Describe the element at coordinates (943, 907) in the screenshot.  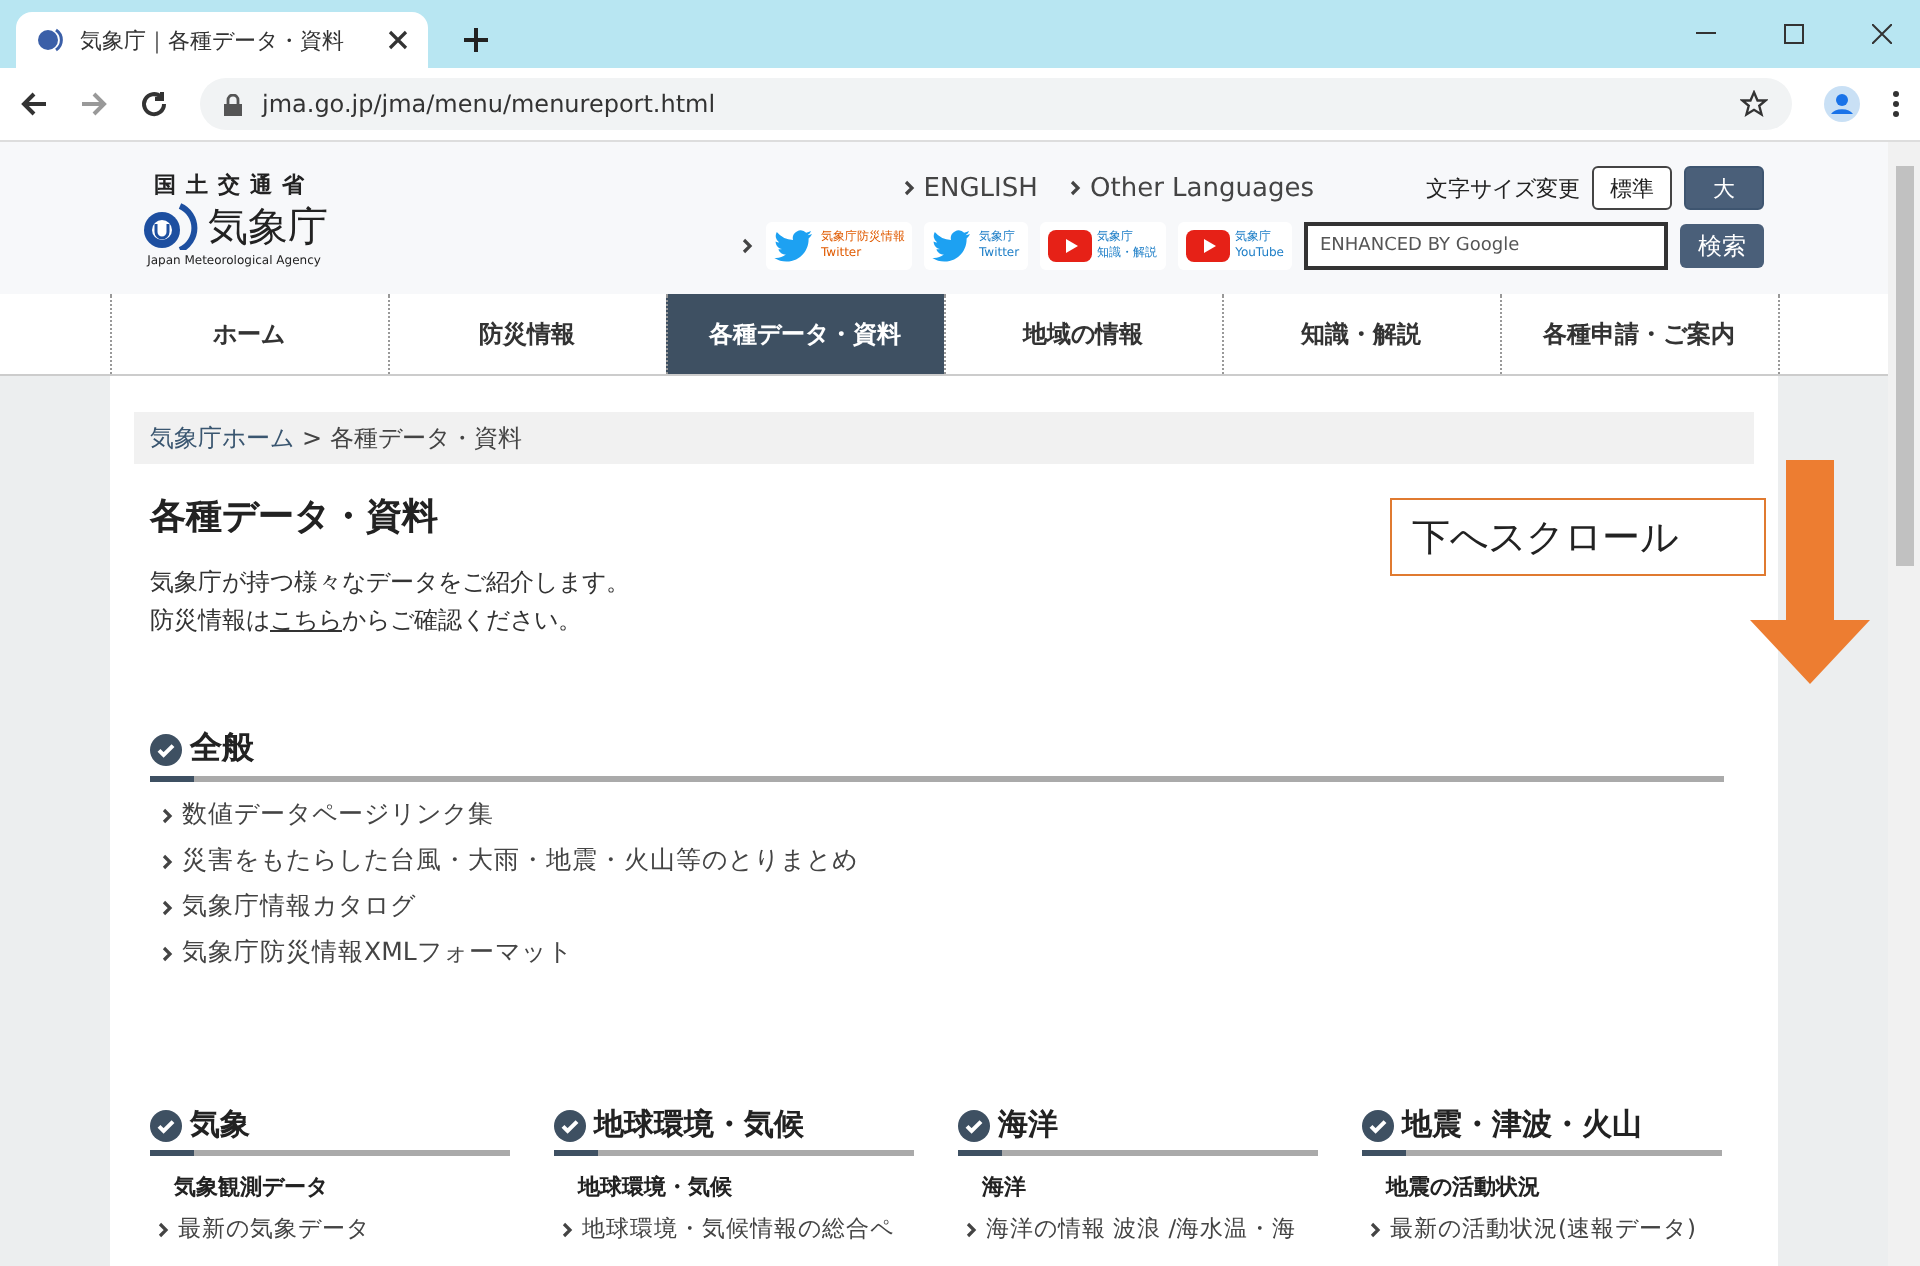
I see `list-link: 気象庁情報カタログ` at that location.